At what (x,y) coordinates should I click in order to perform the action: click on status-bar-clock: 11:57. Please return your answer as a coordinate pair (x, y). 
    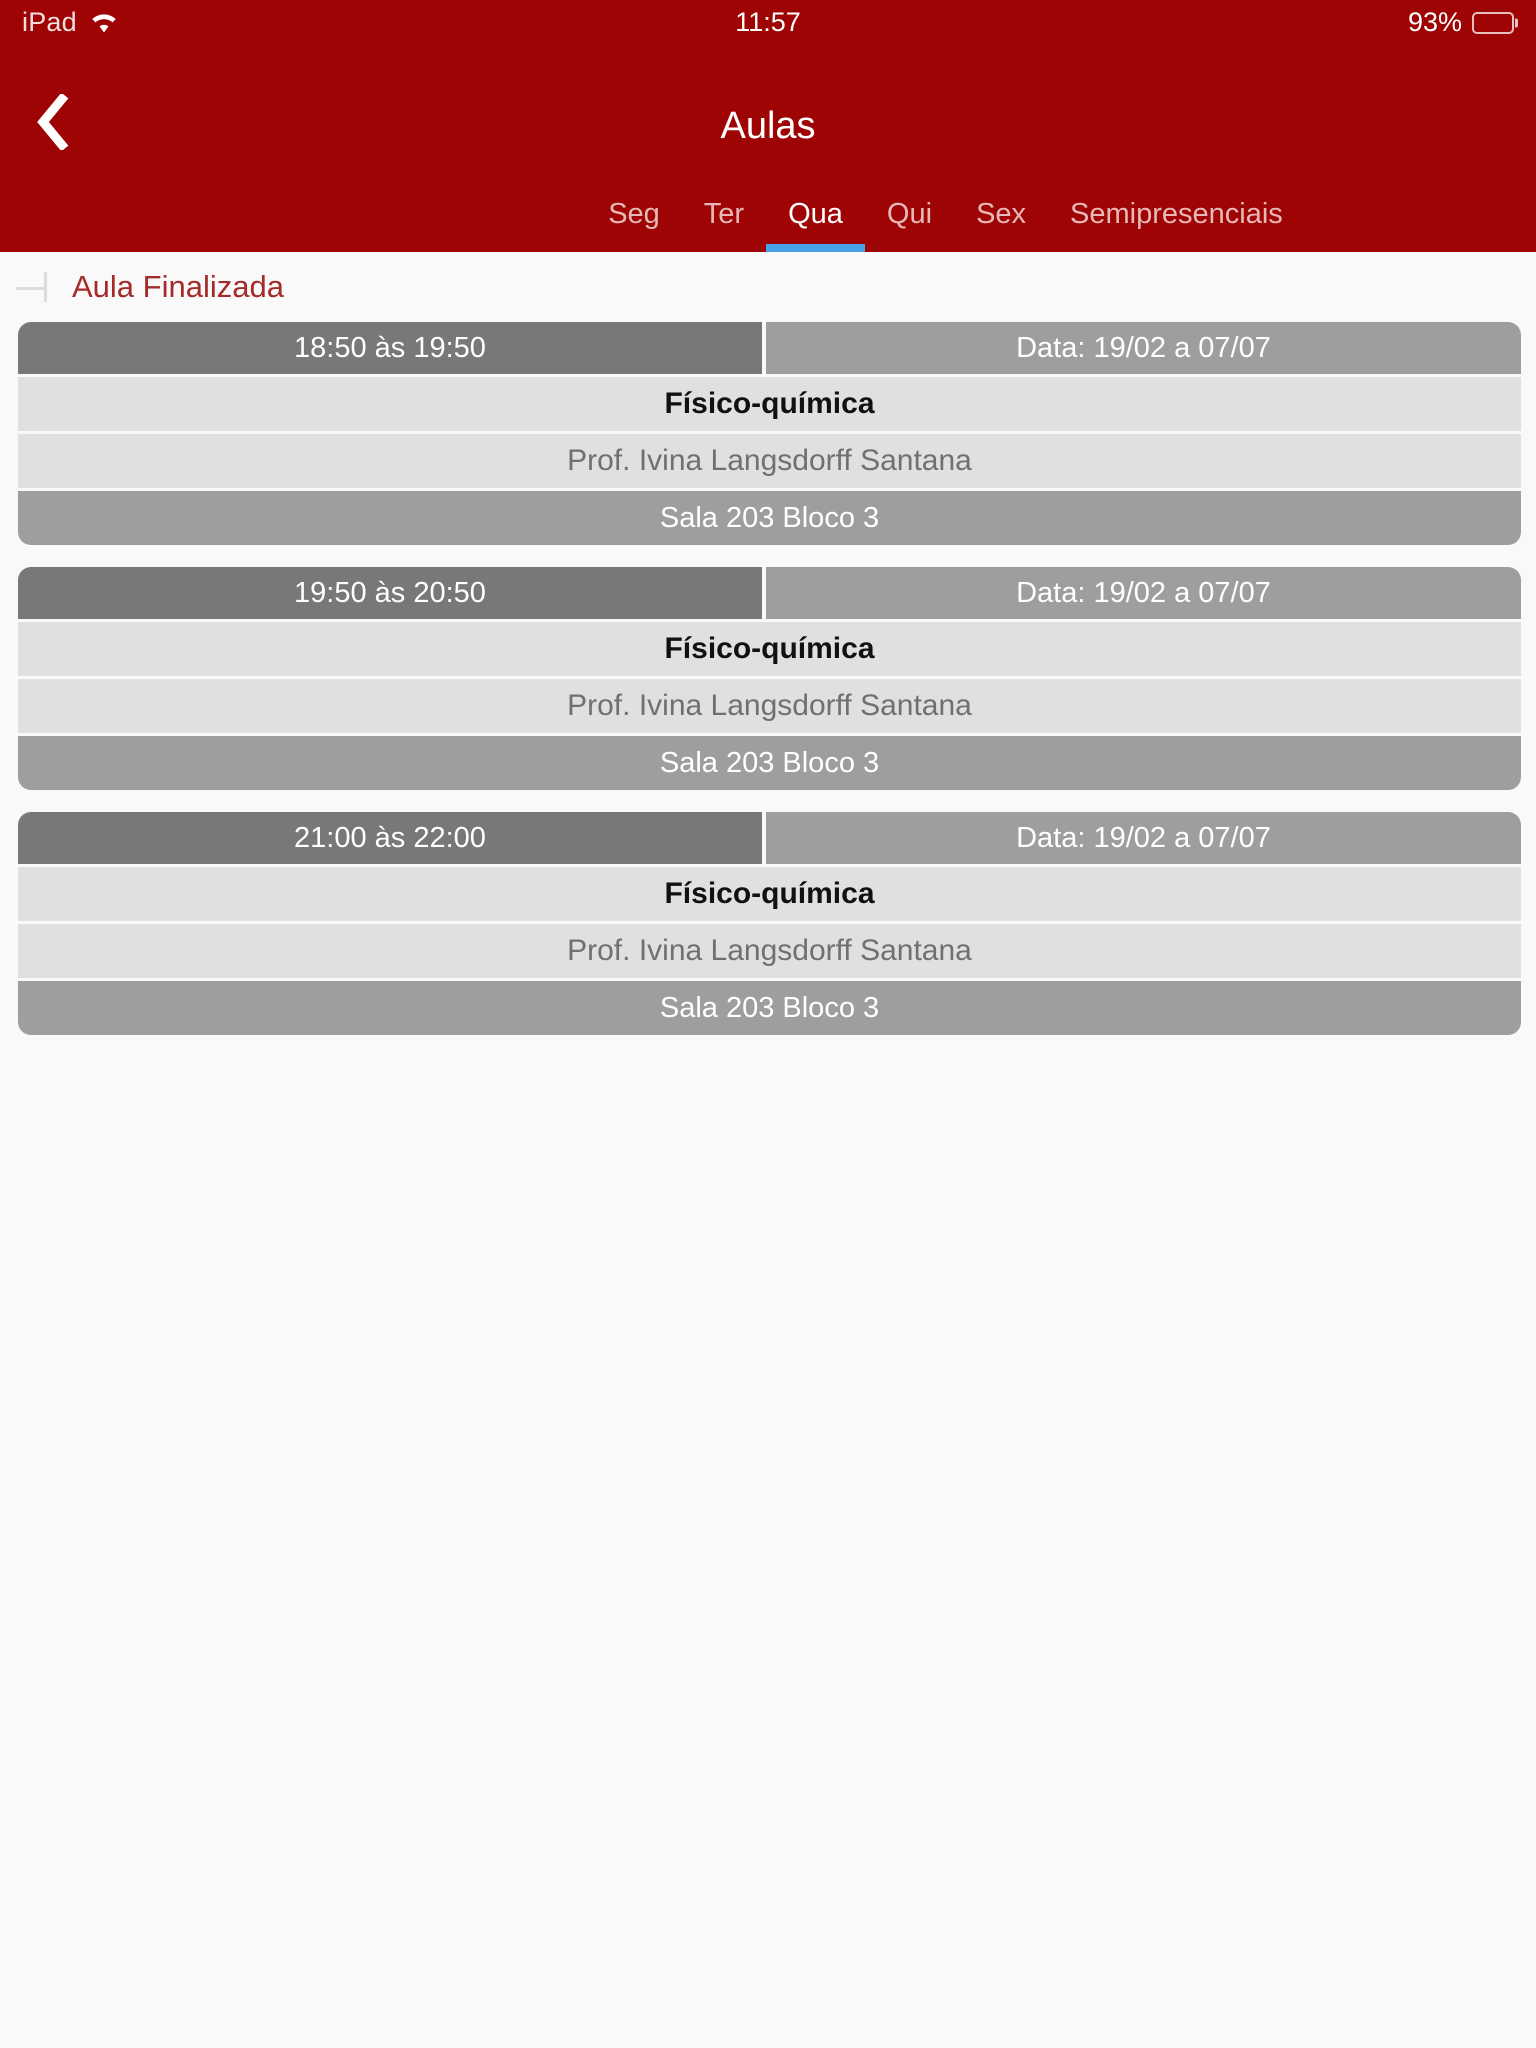
    Looking at the image, I should click on (768, 22).